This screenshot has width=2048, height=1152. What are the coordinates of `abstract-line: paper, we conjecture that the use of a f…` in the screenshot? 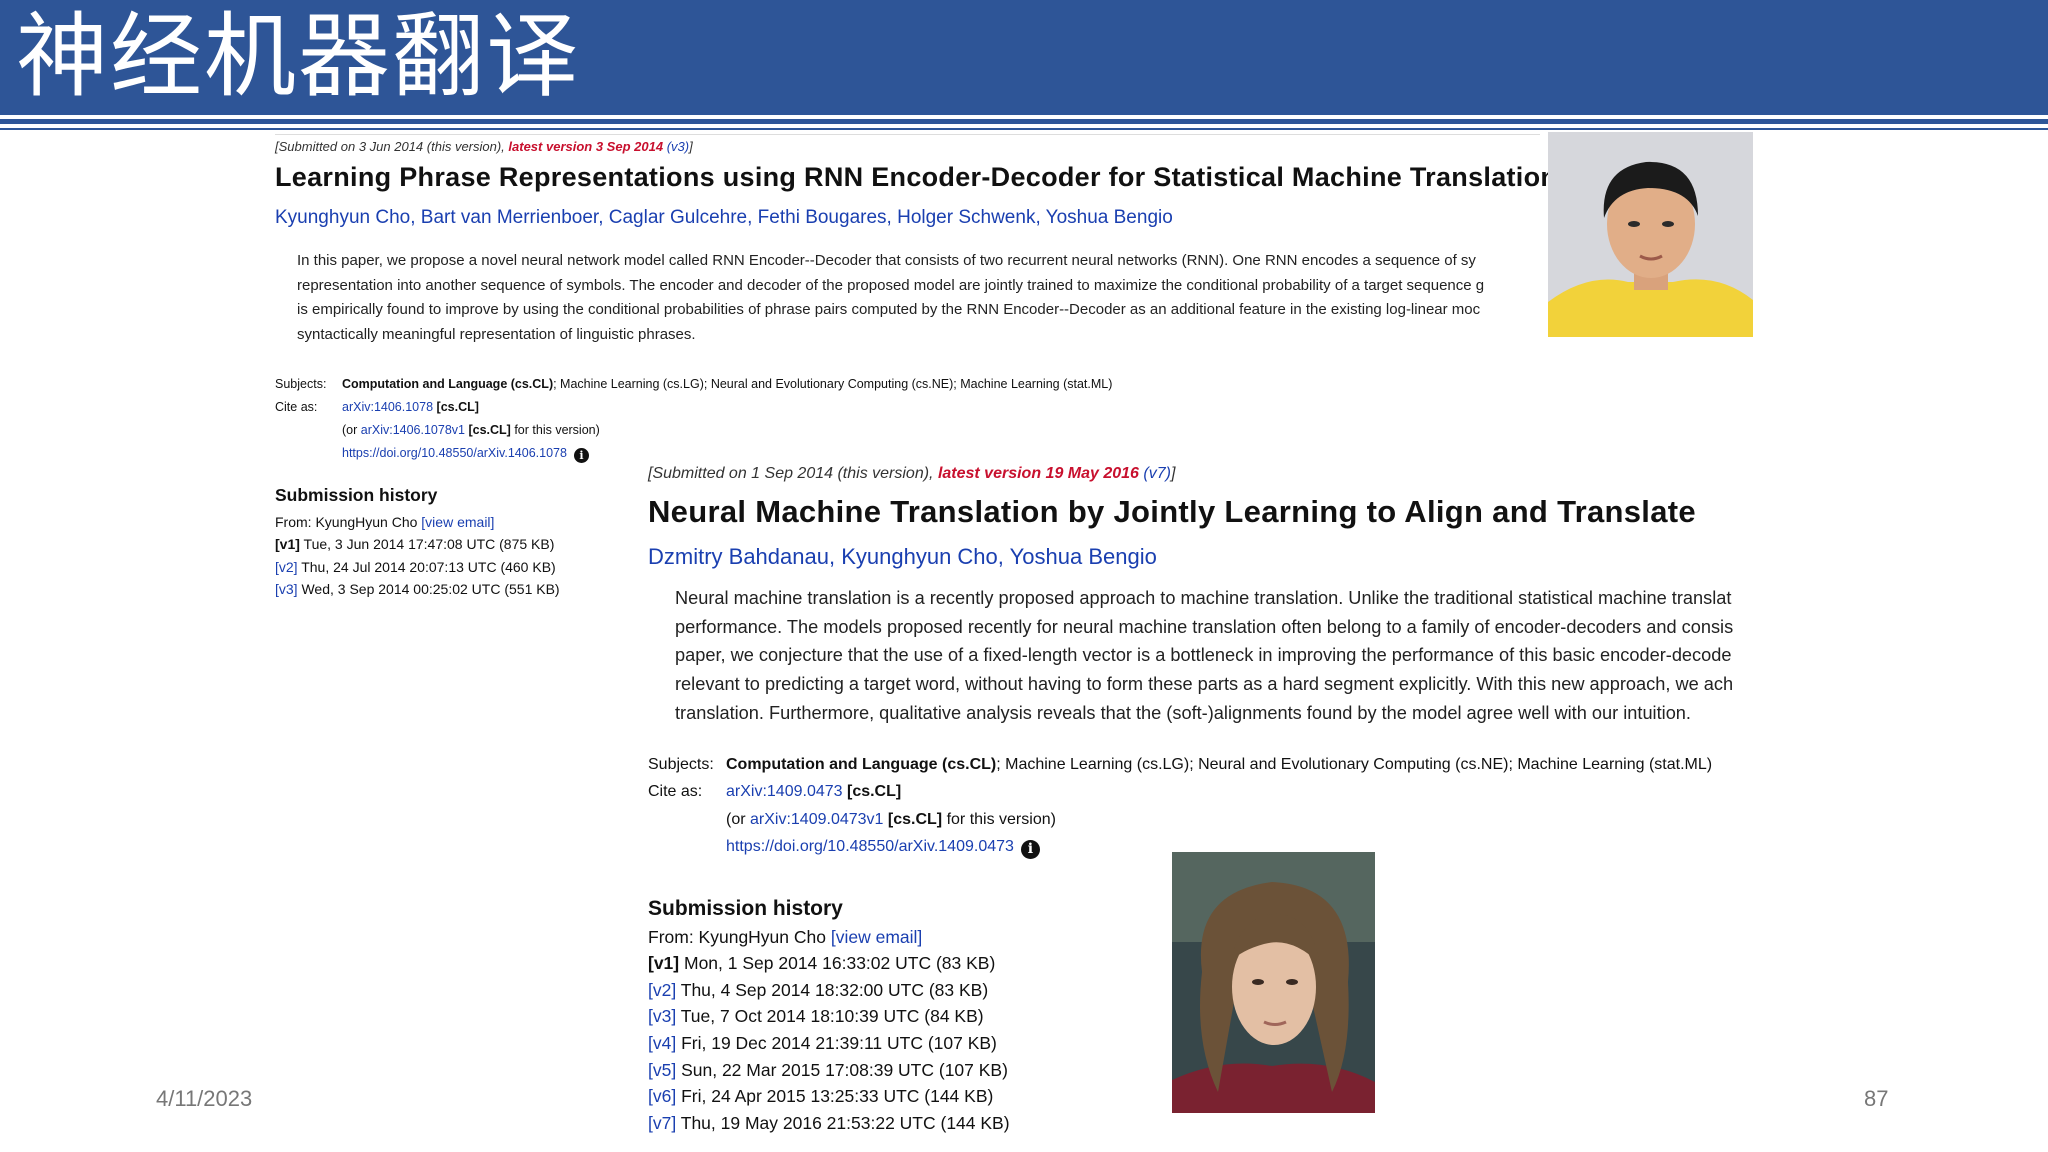 It's located at (1203, 655).